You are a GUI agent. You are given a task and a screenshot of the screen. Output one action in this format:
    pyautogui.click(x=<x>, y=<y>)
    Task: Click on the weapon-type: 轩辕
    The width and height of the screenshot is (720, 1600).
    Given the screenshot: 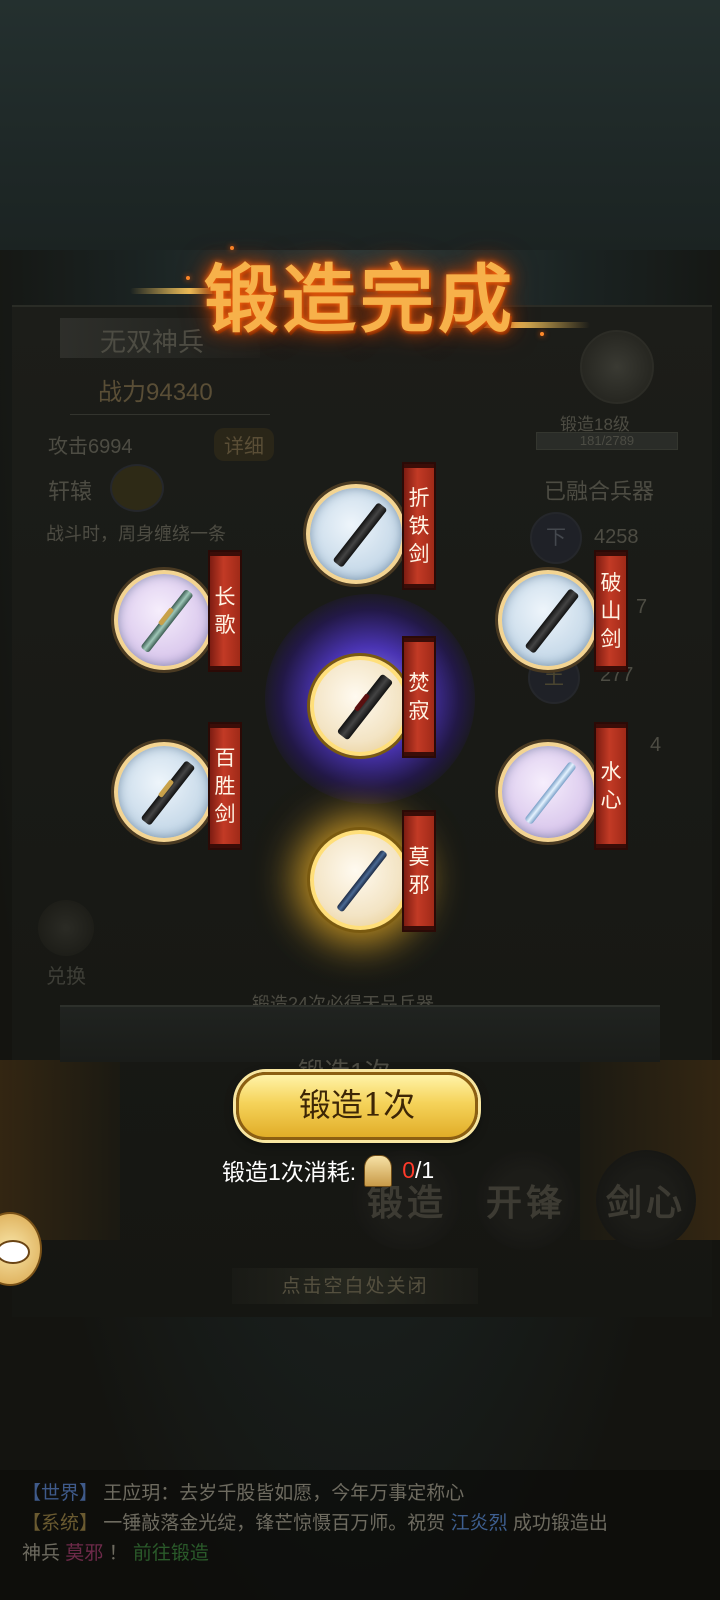 What is the action you would take?
    pyautogui.click(x=70, y=491)
    